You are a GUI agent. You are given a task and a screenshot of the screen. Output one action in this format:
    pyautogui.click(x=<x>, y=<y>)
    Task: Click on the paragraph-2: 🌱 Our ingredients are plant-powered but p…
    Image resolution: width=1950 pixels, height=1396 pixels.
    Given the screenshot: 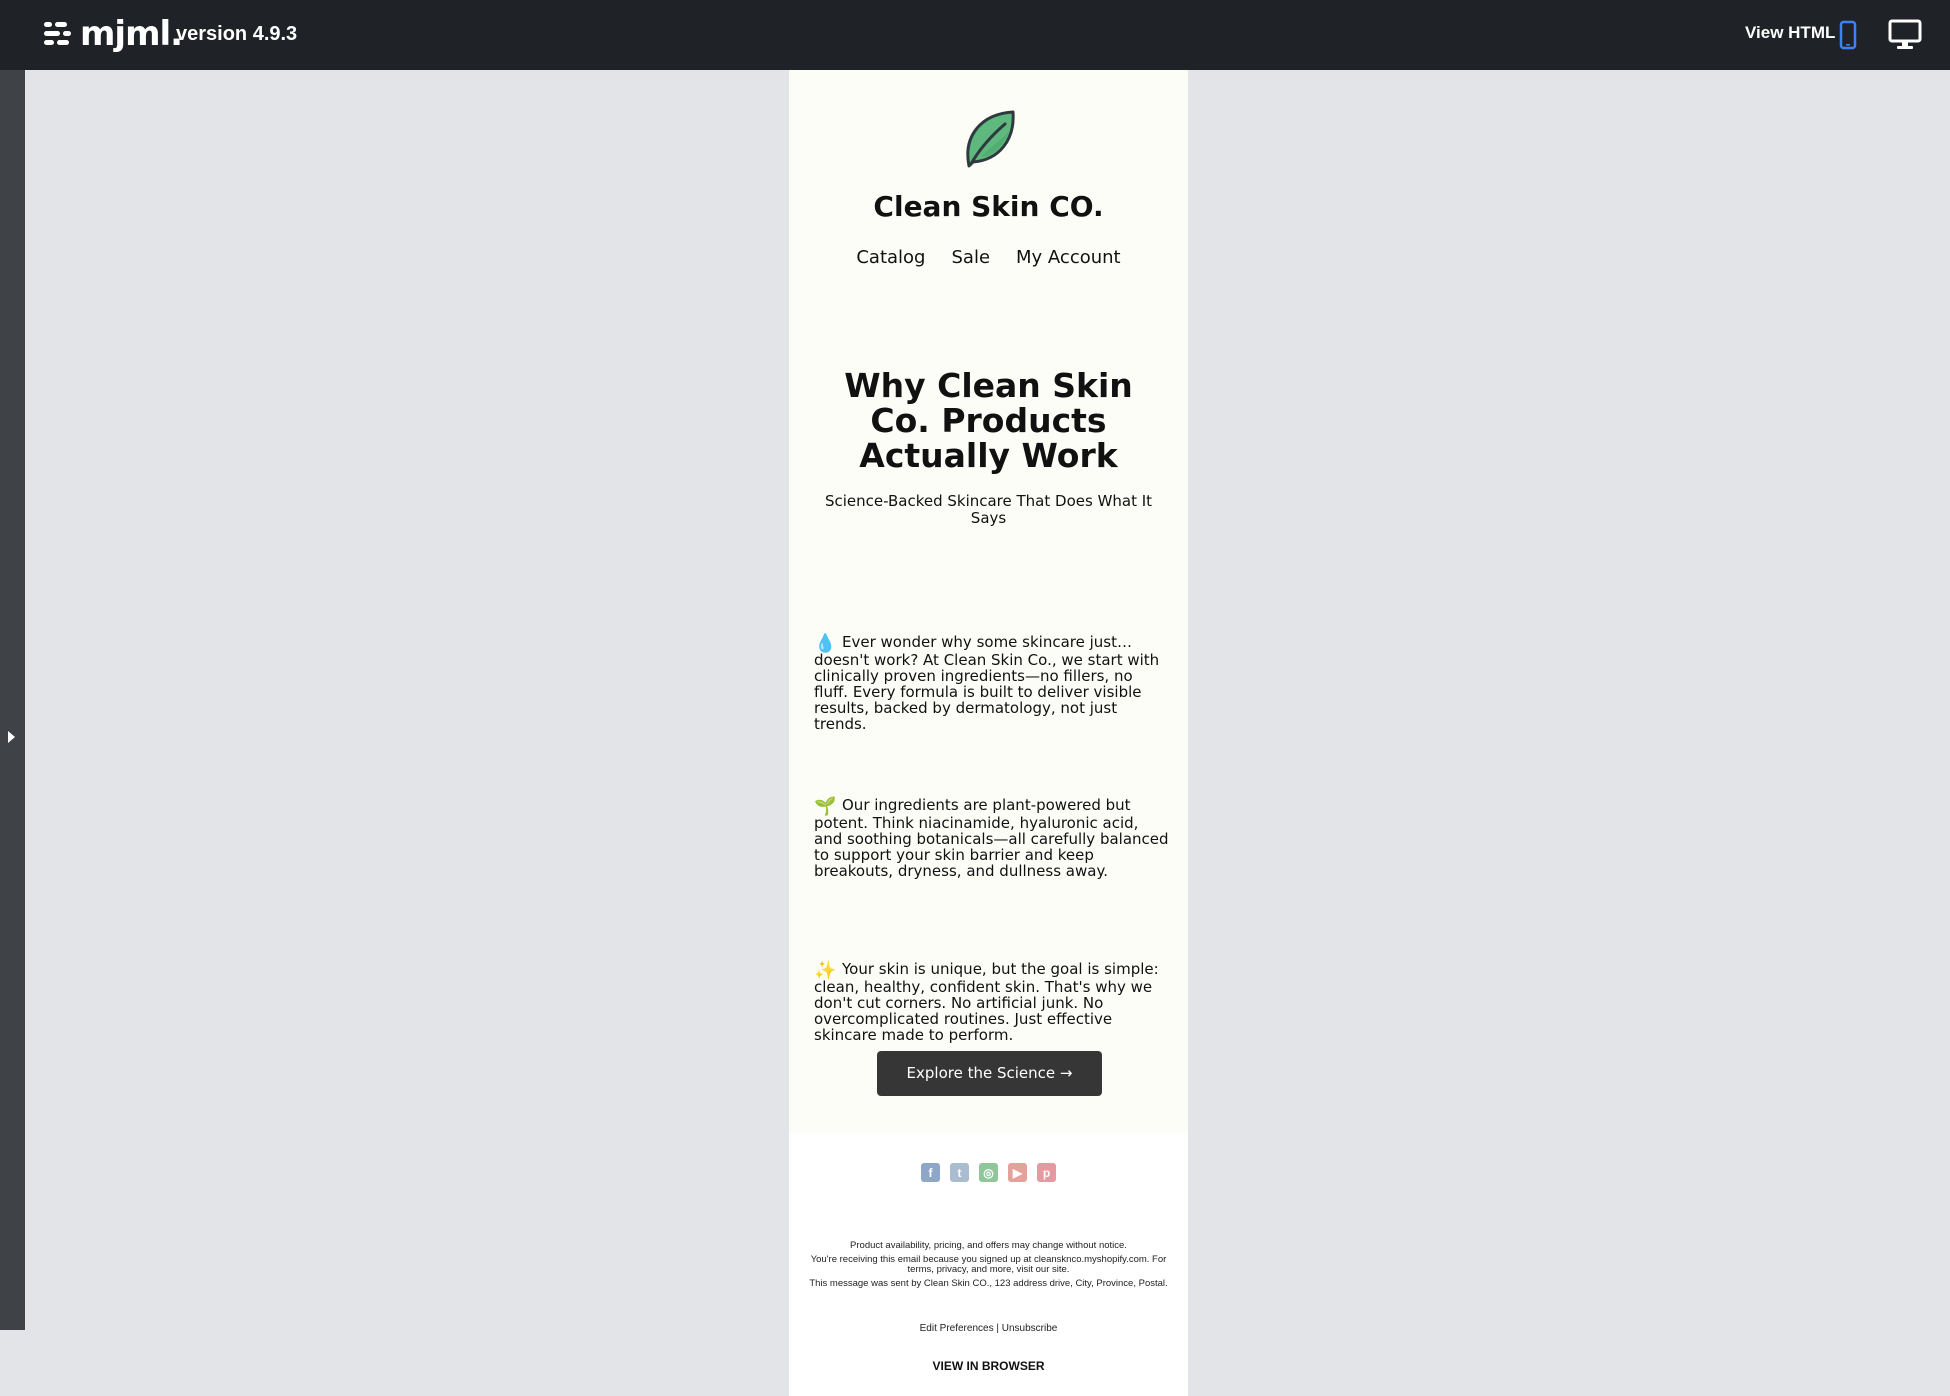 What is the action you would take?
    pyautogui.click(x=992, y=838)
    